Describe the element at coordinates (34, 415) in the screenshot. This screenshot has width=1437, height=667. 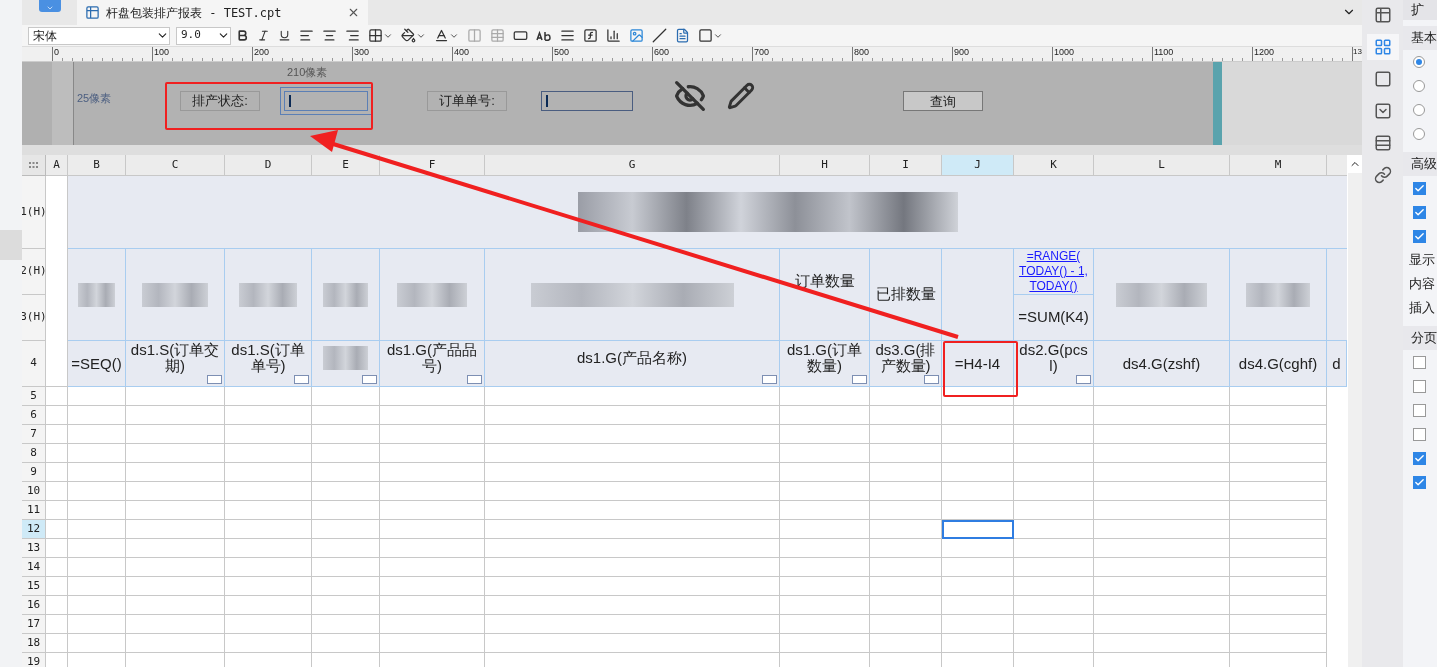
I see `row-header: 6` at that location.